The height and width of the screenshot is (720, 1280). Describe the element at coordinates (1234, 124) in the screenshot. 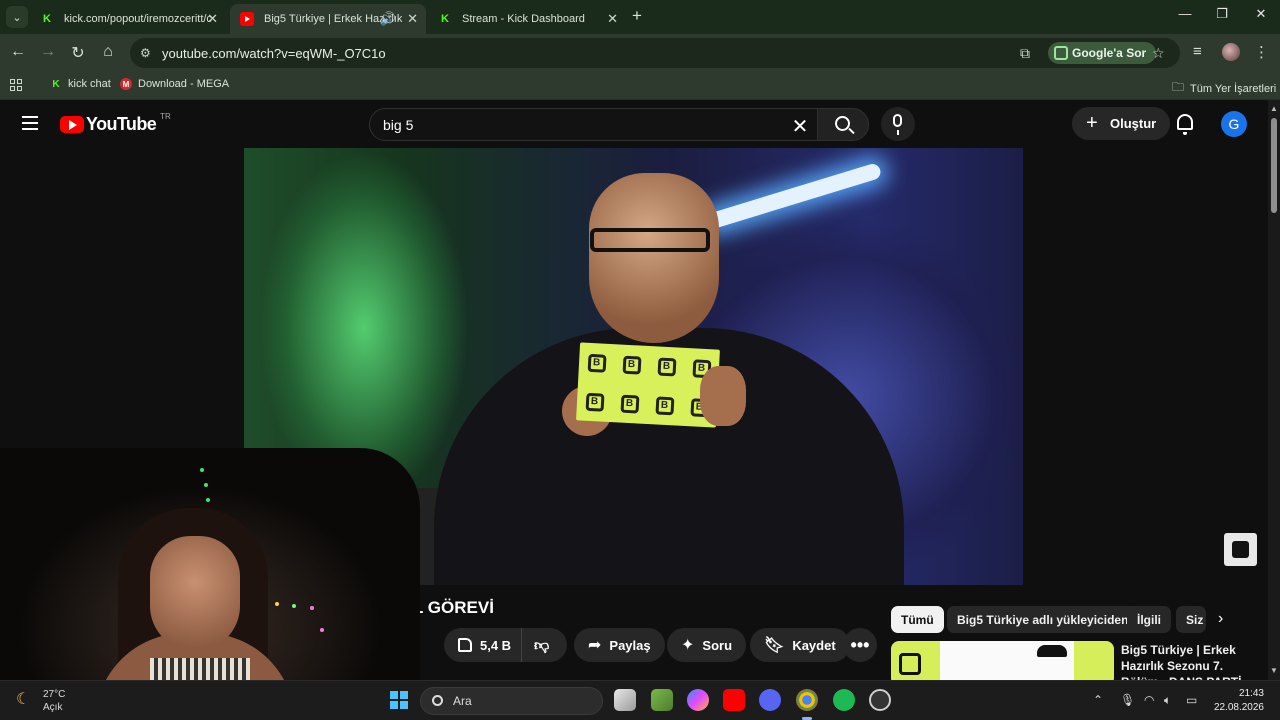

I see `account-avatar: G` at that location.